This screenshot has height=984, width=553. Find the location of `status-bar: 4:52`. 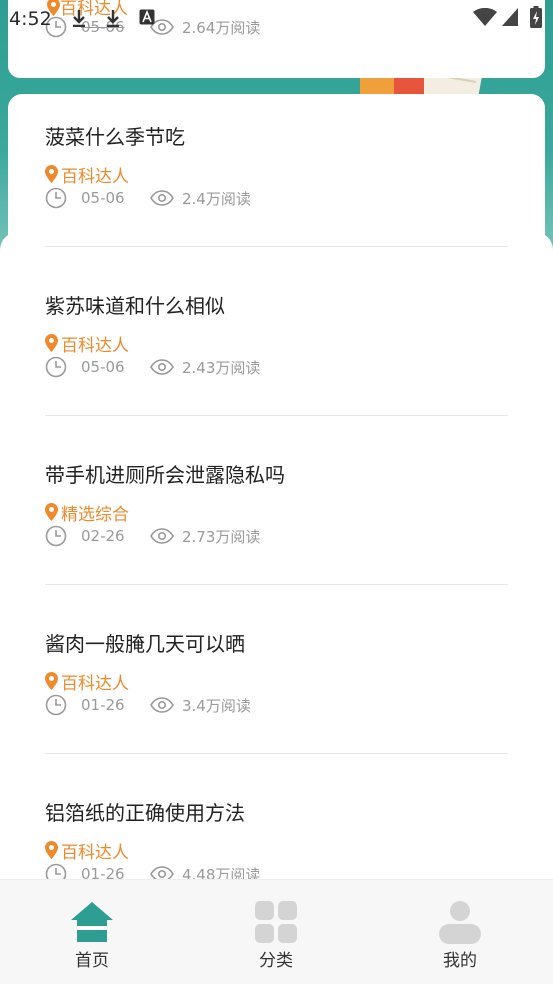

status-bar: 4:52 is located at coordinates (276, 18).